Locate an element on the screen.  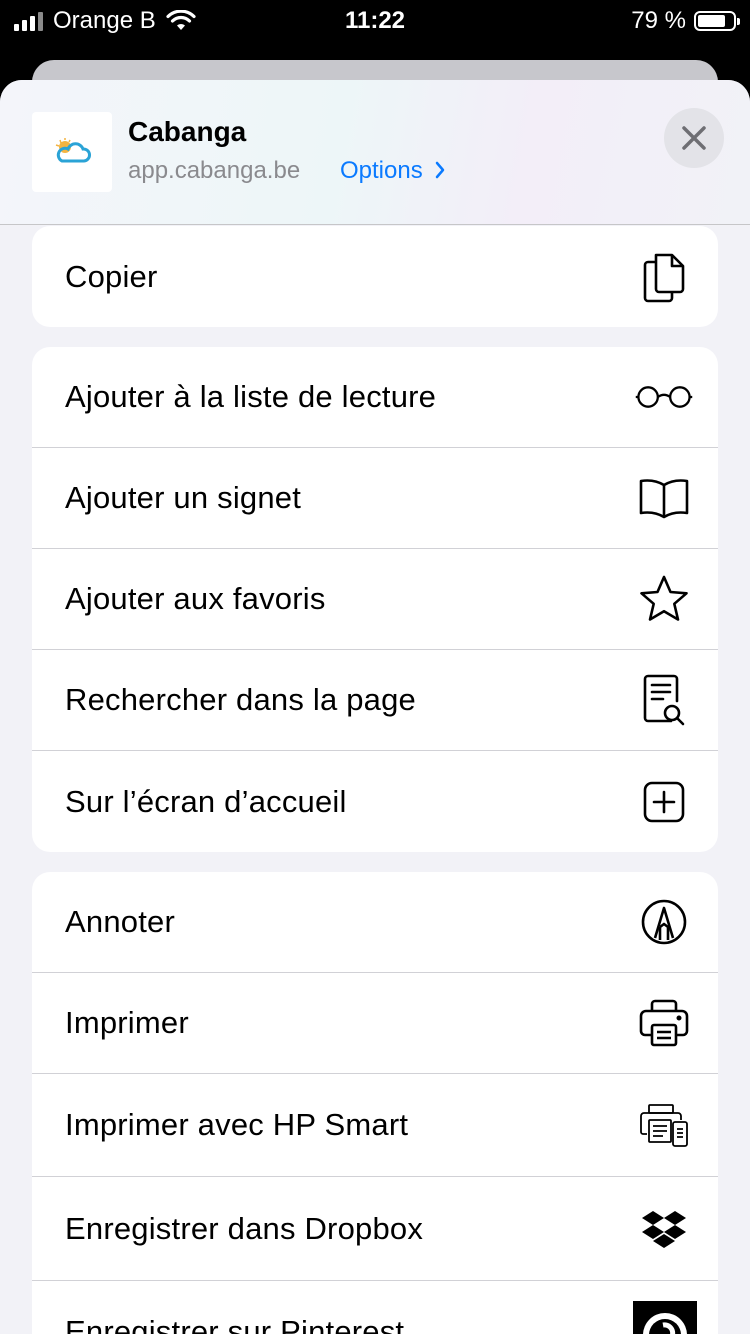
action-label: Ajouter un signet is located at coordinates (183, 497).